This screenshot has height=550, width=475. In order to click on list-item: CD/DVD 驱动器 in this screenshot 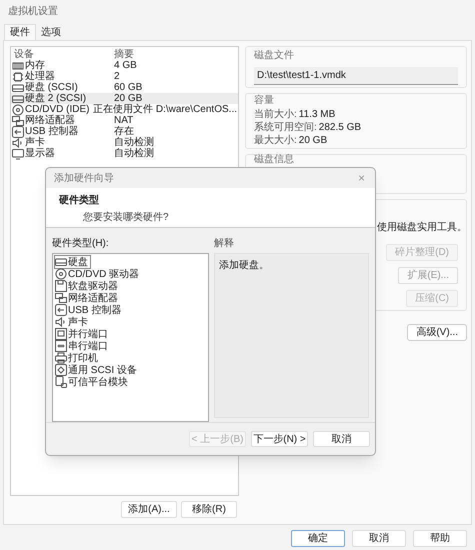, I will do `click(98, 274)`.